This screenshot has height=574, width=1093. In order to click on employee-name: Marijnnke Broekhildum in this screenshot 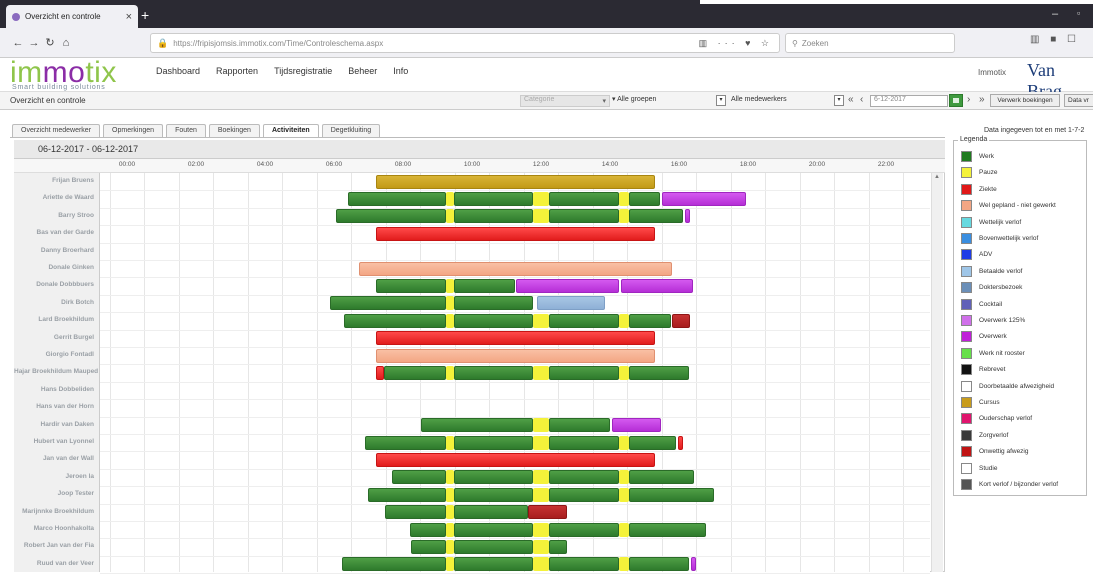, I will do `click(57, 511)`.